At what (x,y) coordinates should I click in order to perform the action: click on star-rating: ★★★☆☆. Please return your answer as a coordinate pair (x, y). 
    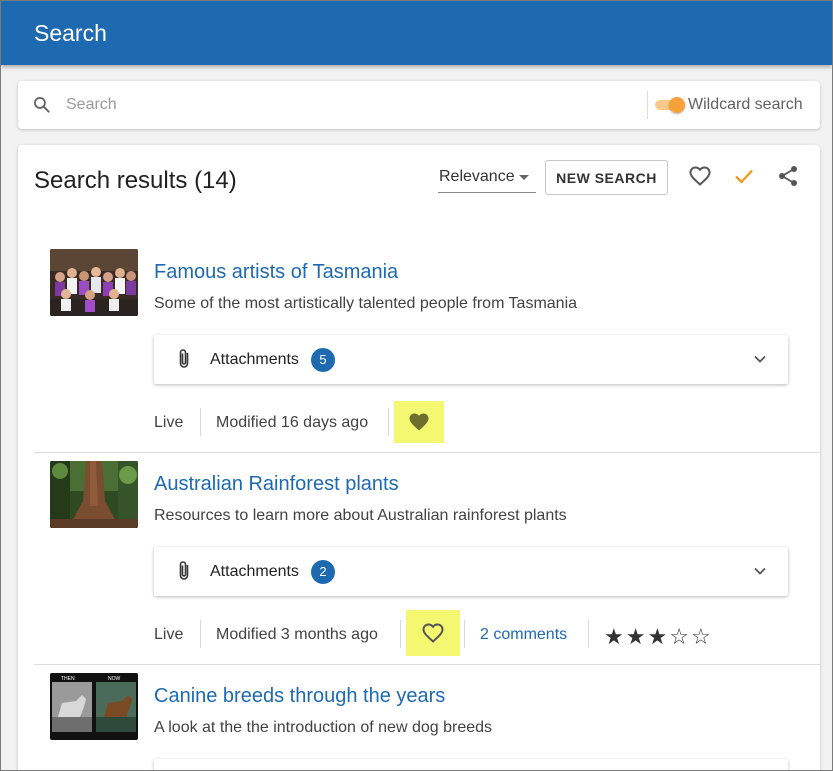
    Looking at the image, I should click on (658, 637).